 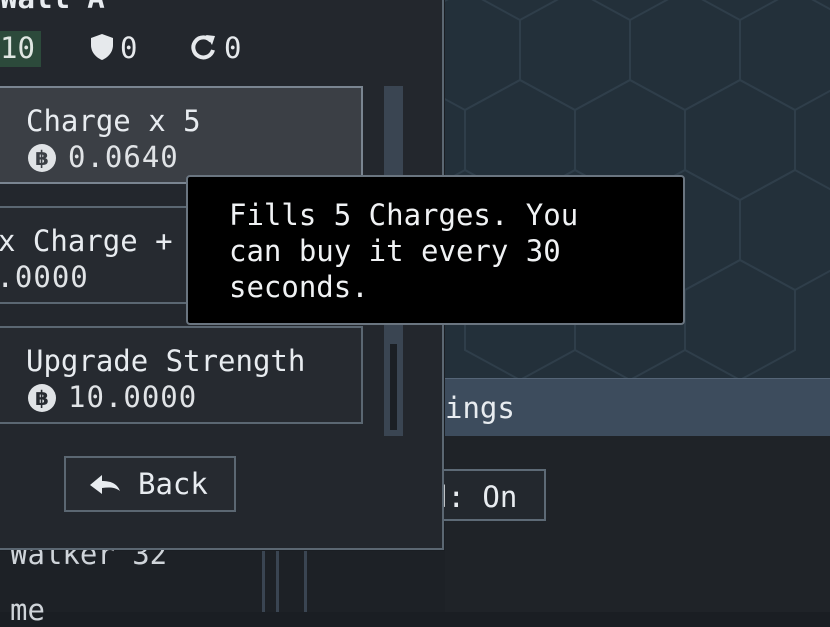 What do you see at coordinates (393, 387) in the screenshot?
I see `shop-scrollbar-thumb` at bounding box center [393, 387].